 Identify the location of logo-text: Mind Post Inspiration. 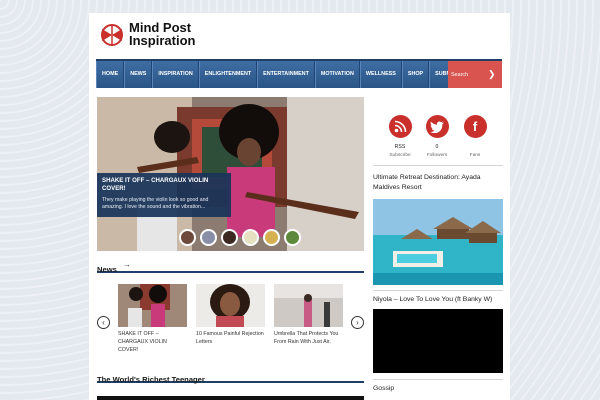
(162, 34).